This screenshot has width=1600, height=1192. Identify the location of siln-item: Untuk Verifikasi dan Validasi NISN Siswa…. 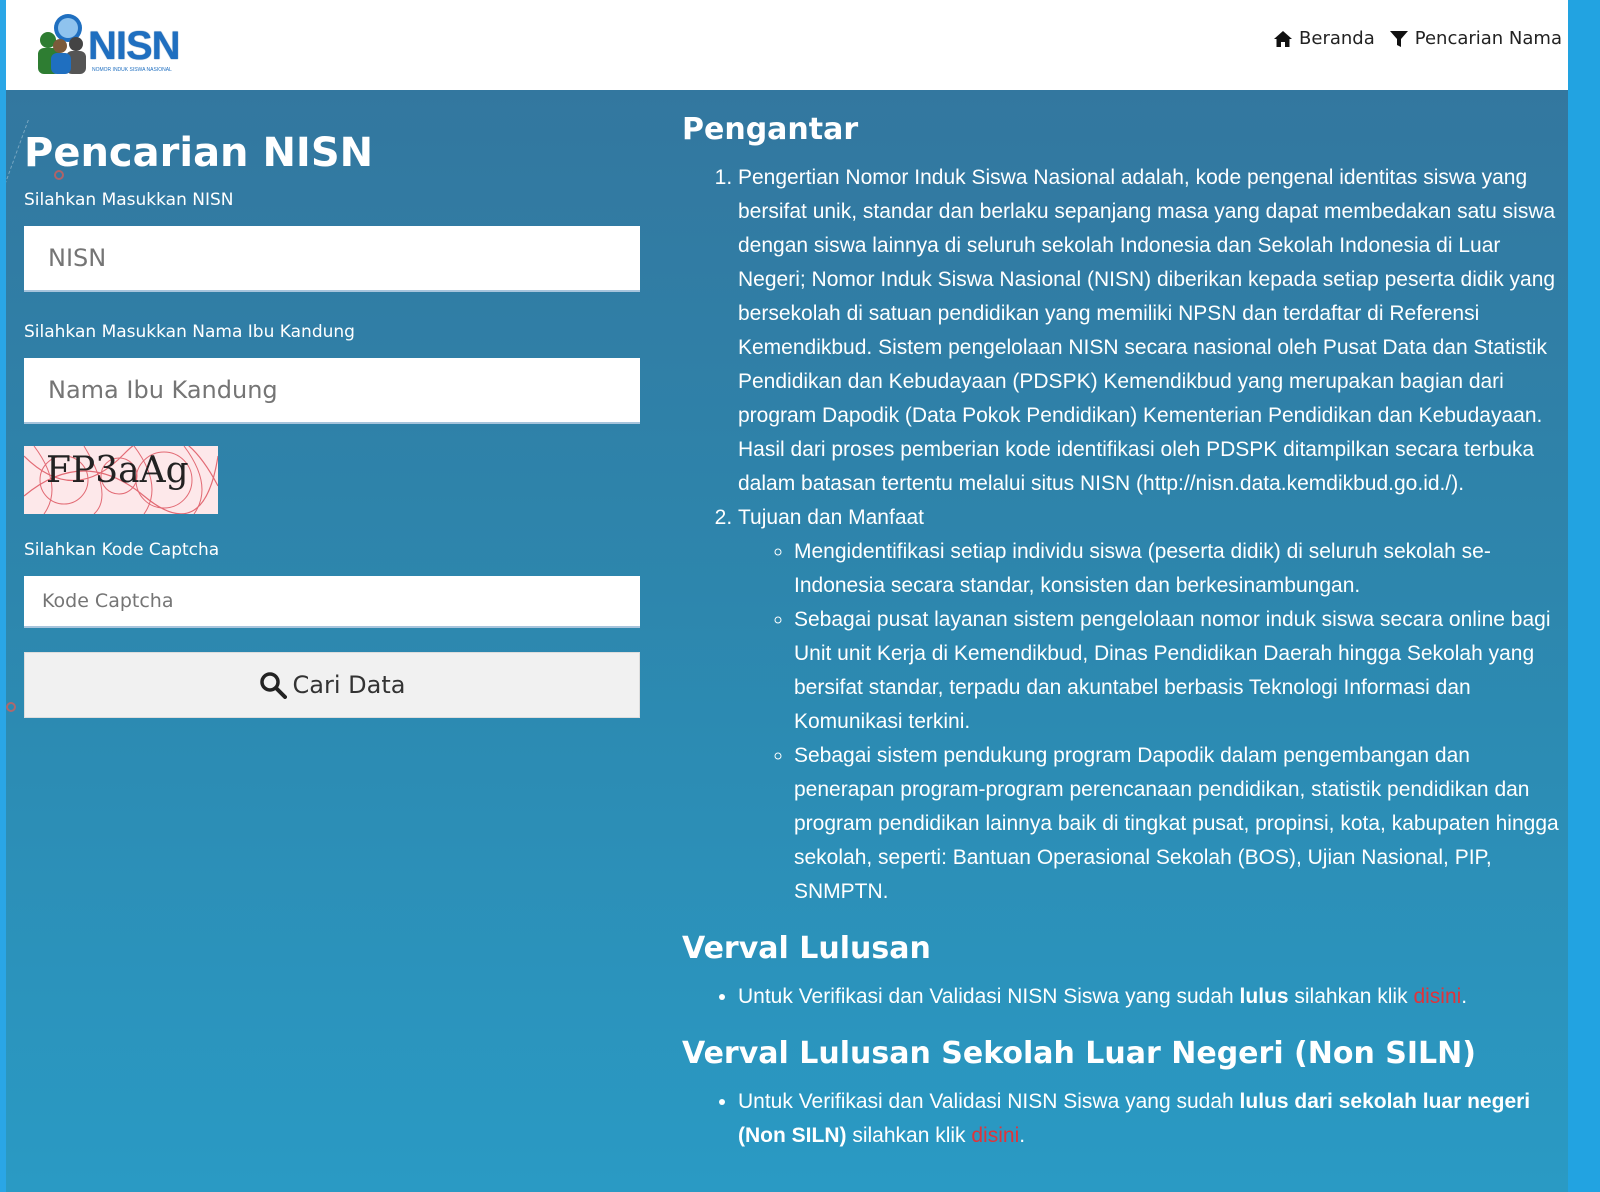
(1150, 1119).